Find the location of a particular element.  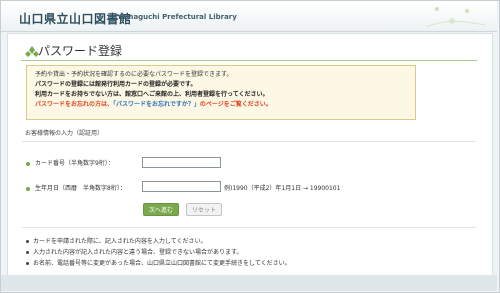

notice-line-1: 予約や貸出・予約状況を確認するのに必要なパスワードを登録できます。 is located at coordinates (134, 74).